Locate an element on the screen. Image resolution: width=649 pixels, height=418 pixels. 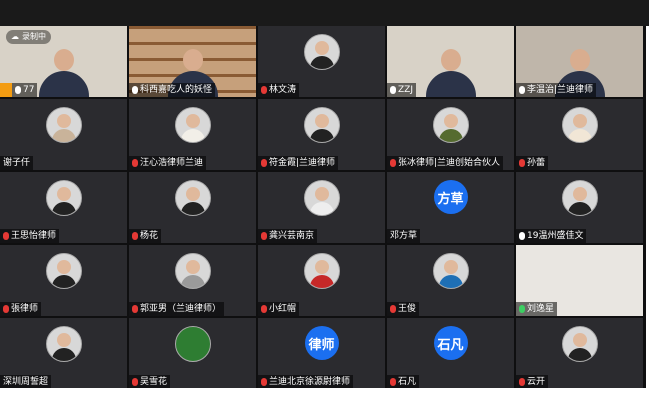
participant-name: 云开 is located at coordinates (532, 382).